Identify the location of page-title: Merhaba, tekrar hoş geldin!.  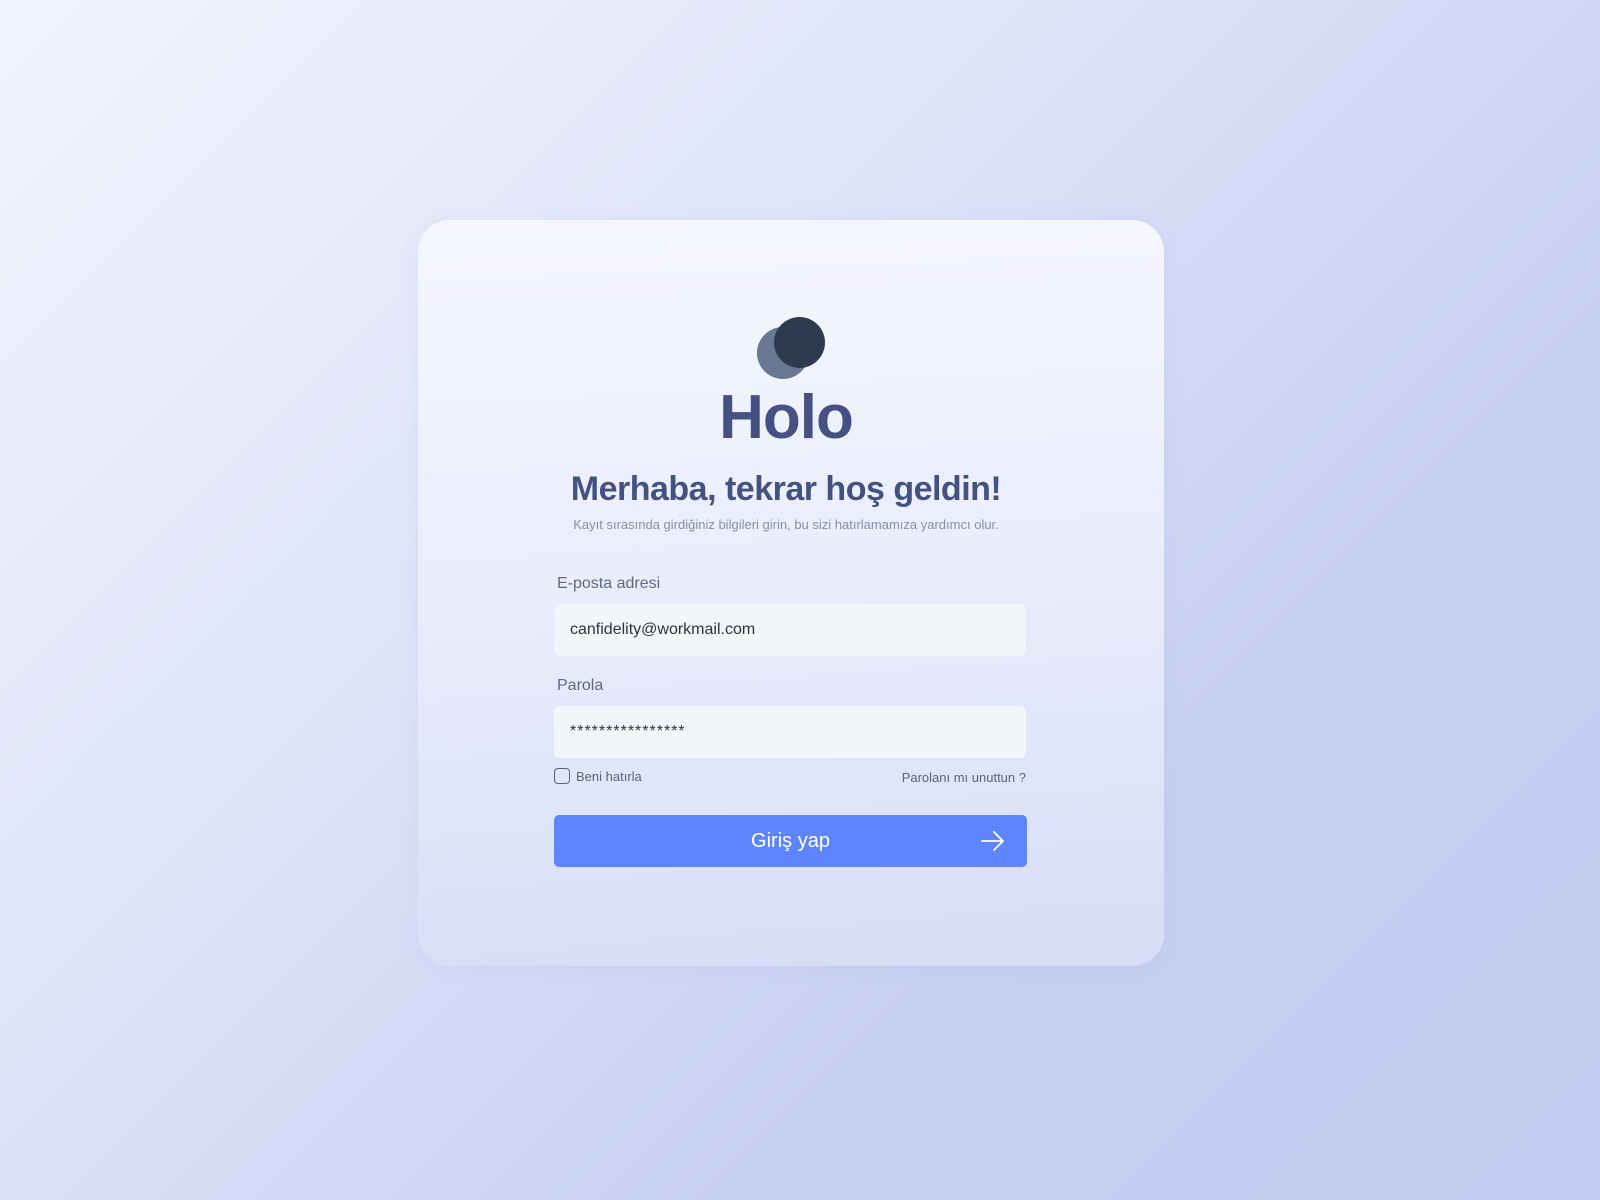
(786, 489).